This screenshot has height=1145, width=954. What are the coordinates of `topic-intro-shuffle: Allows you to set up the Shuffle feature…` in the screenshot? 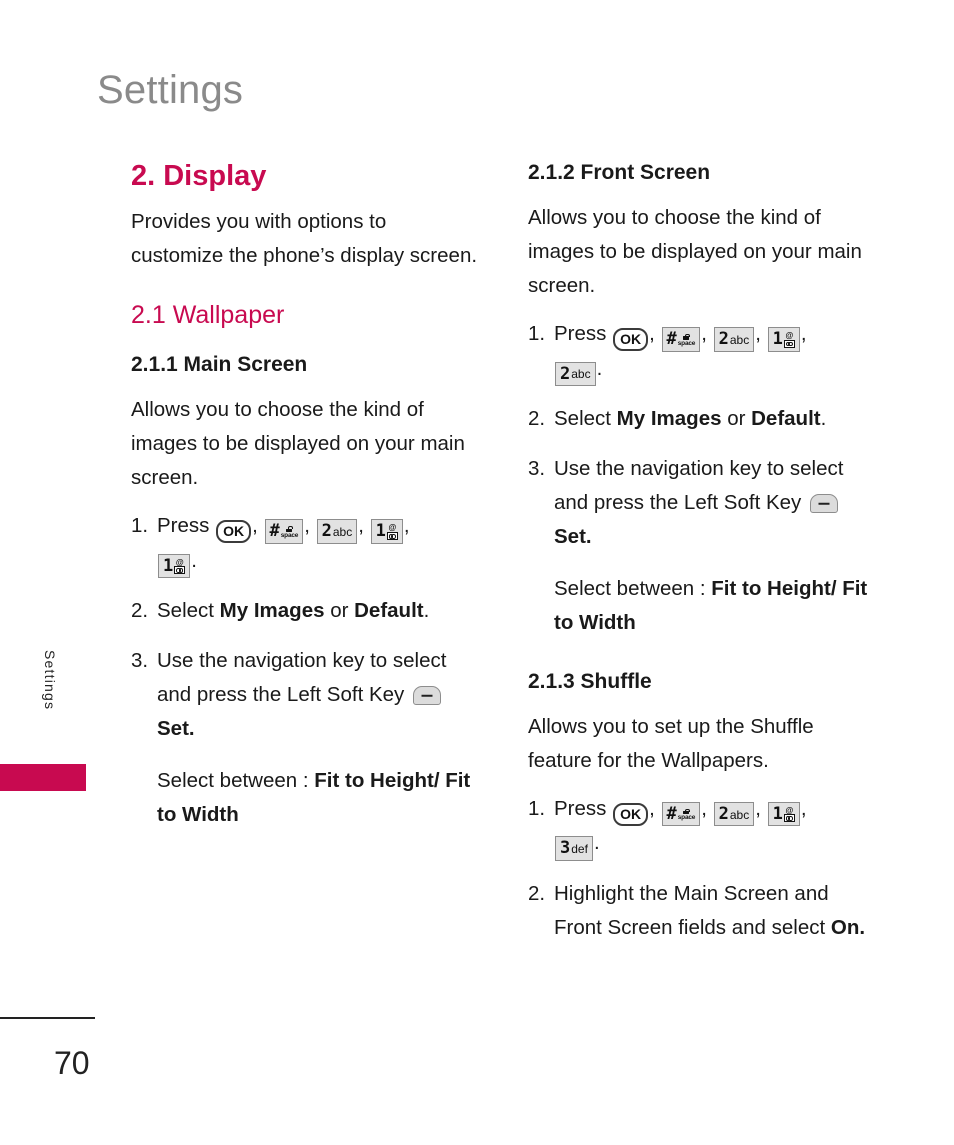 It's located at (671, 743).